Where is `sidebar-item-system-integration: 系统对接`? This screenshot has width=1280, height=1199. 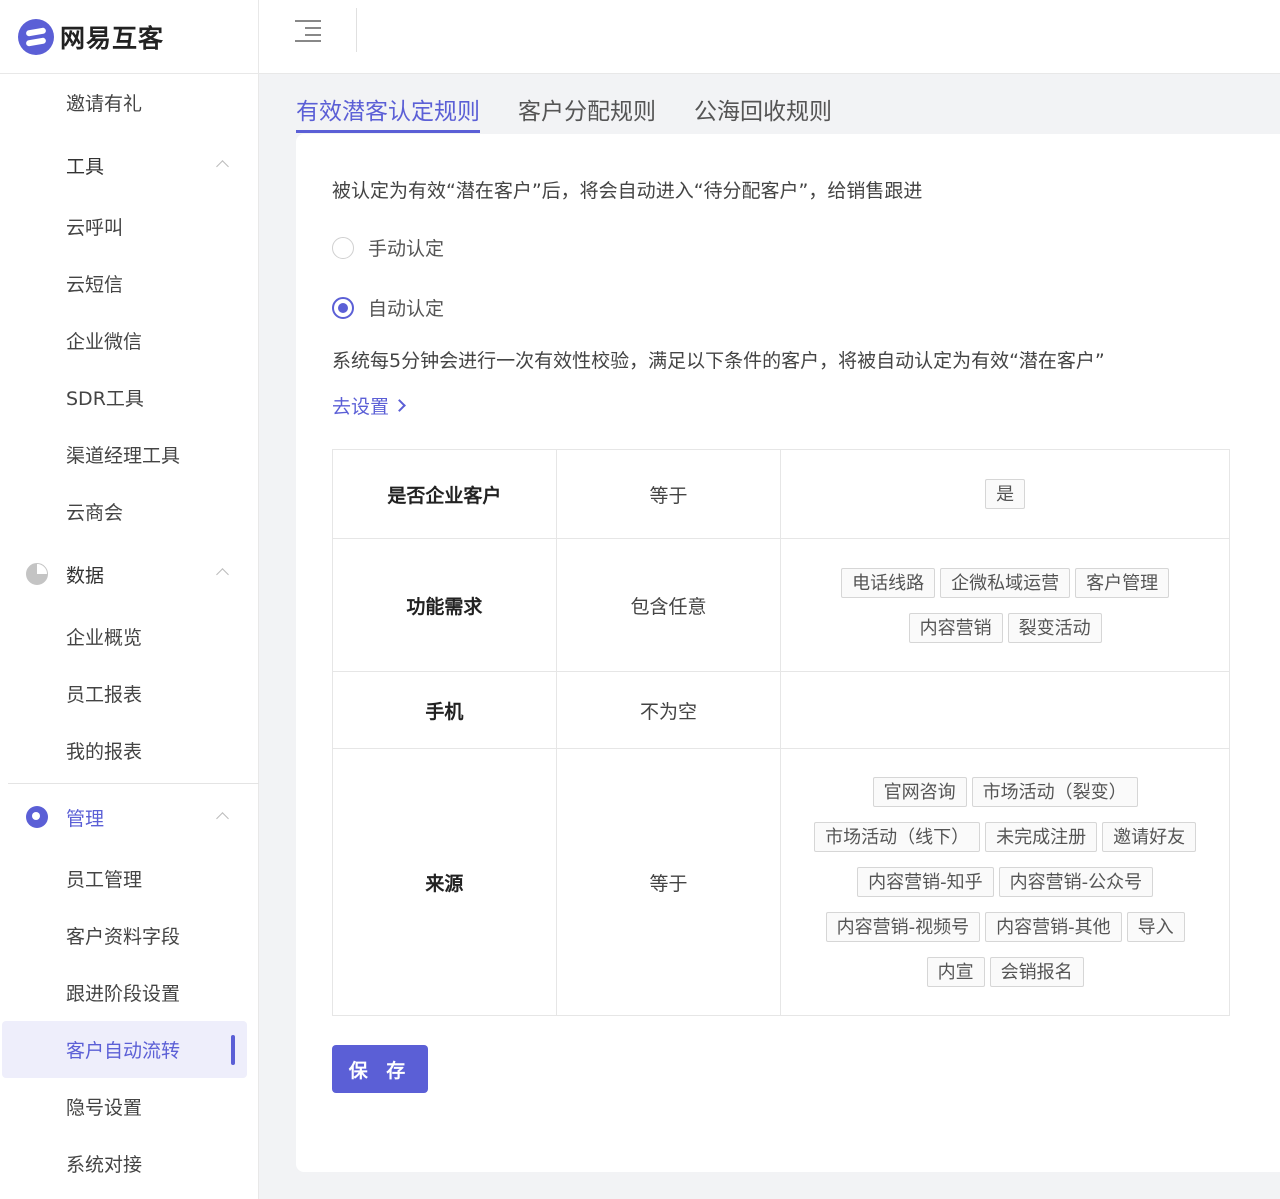
sidebar-item-system-integration: 系统对接 is located at coordinates (129, 1163).